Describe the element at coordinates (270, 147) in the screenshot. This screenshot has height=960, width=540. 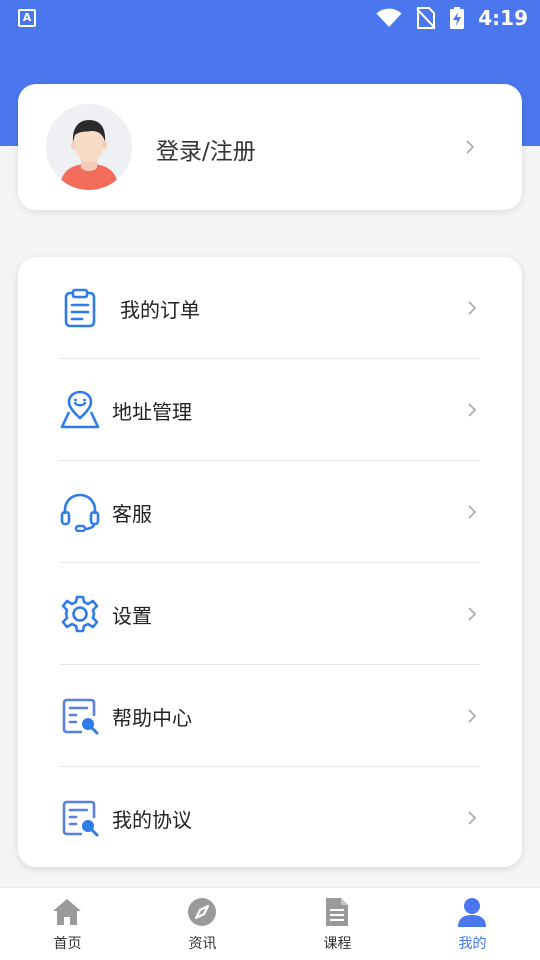
I see `profile-card: 登录/注册` at that location.